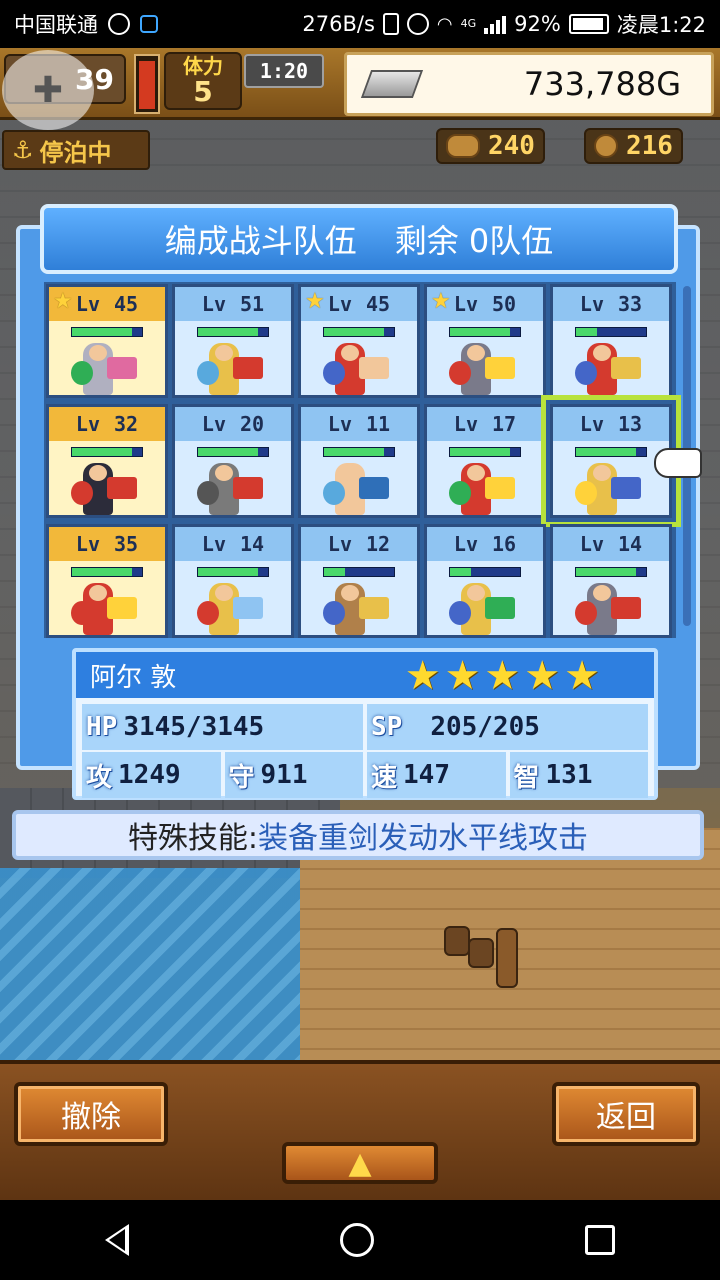  Describe the element at coordinates (284, 71) in the screenshot. I see `stamina-timer: 1:20` at that location.